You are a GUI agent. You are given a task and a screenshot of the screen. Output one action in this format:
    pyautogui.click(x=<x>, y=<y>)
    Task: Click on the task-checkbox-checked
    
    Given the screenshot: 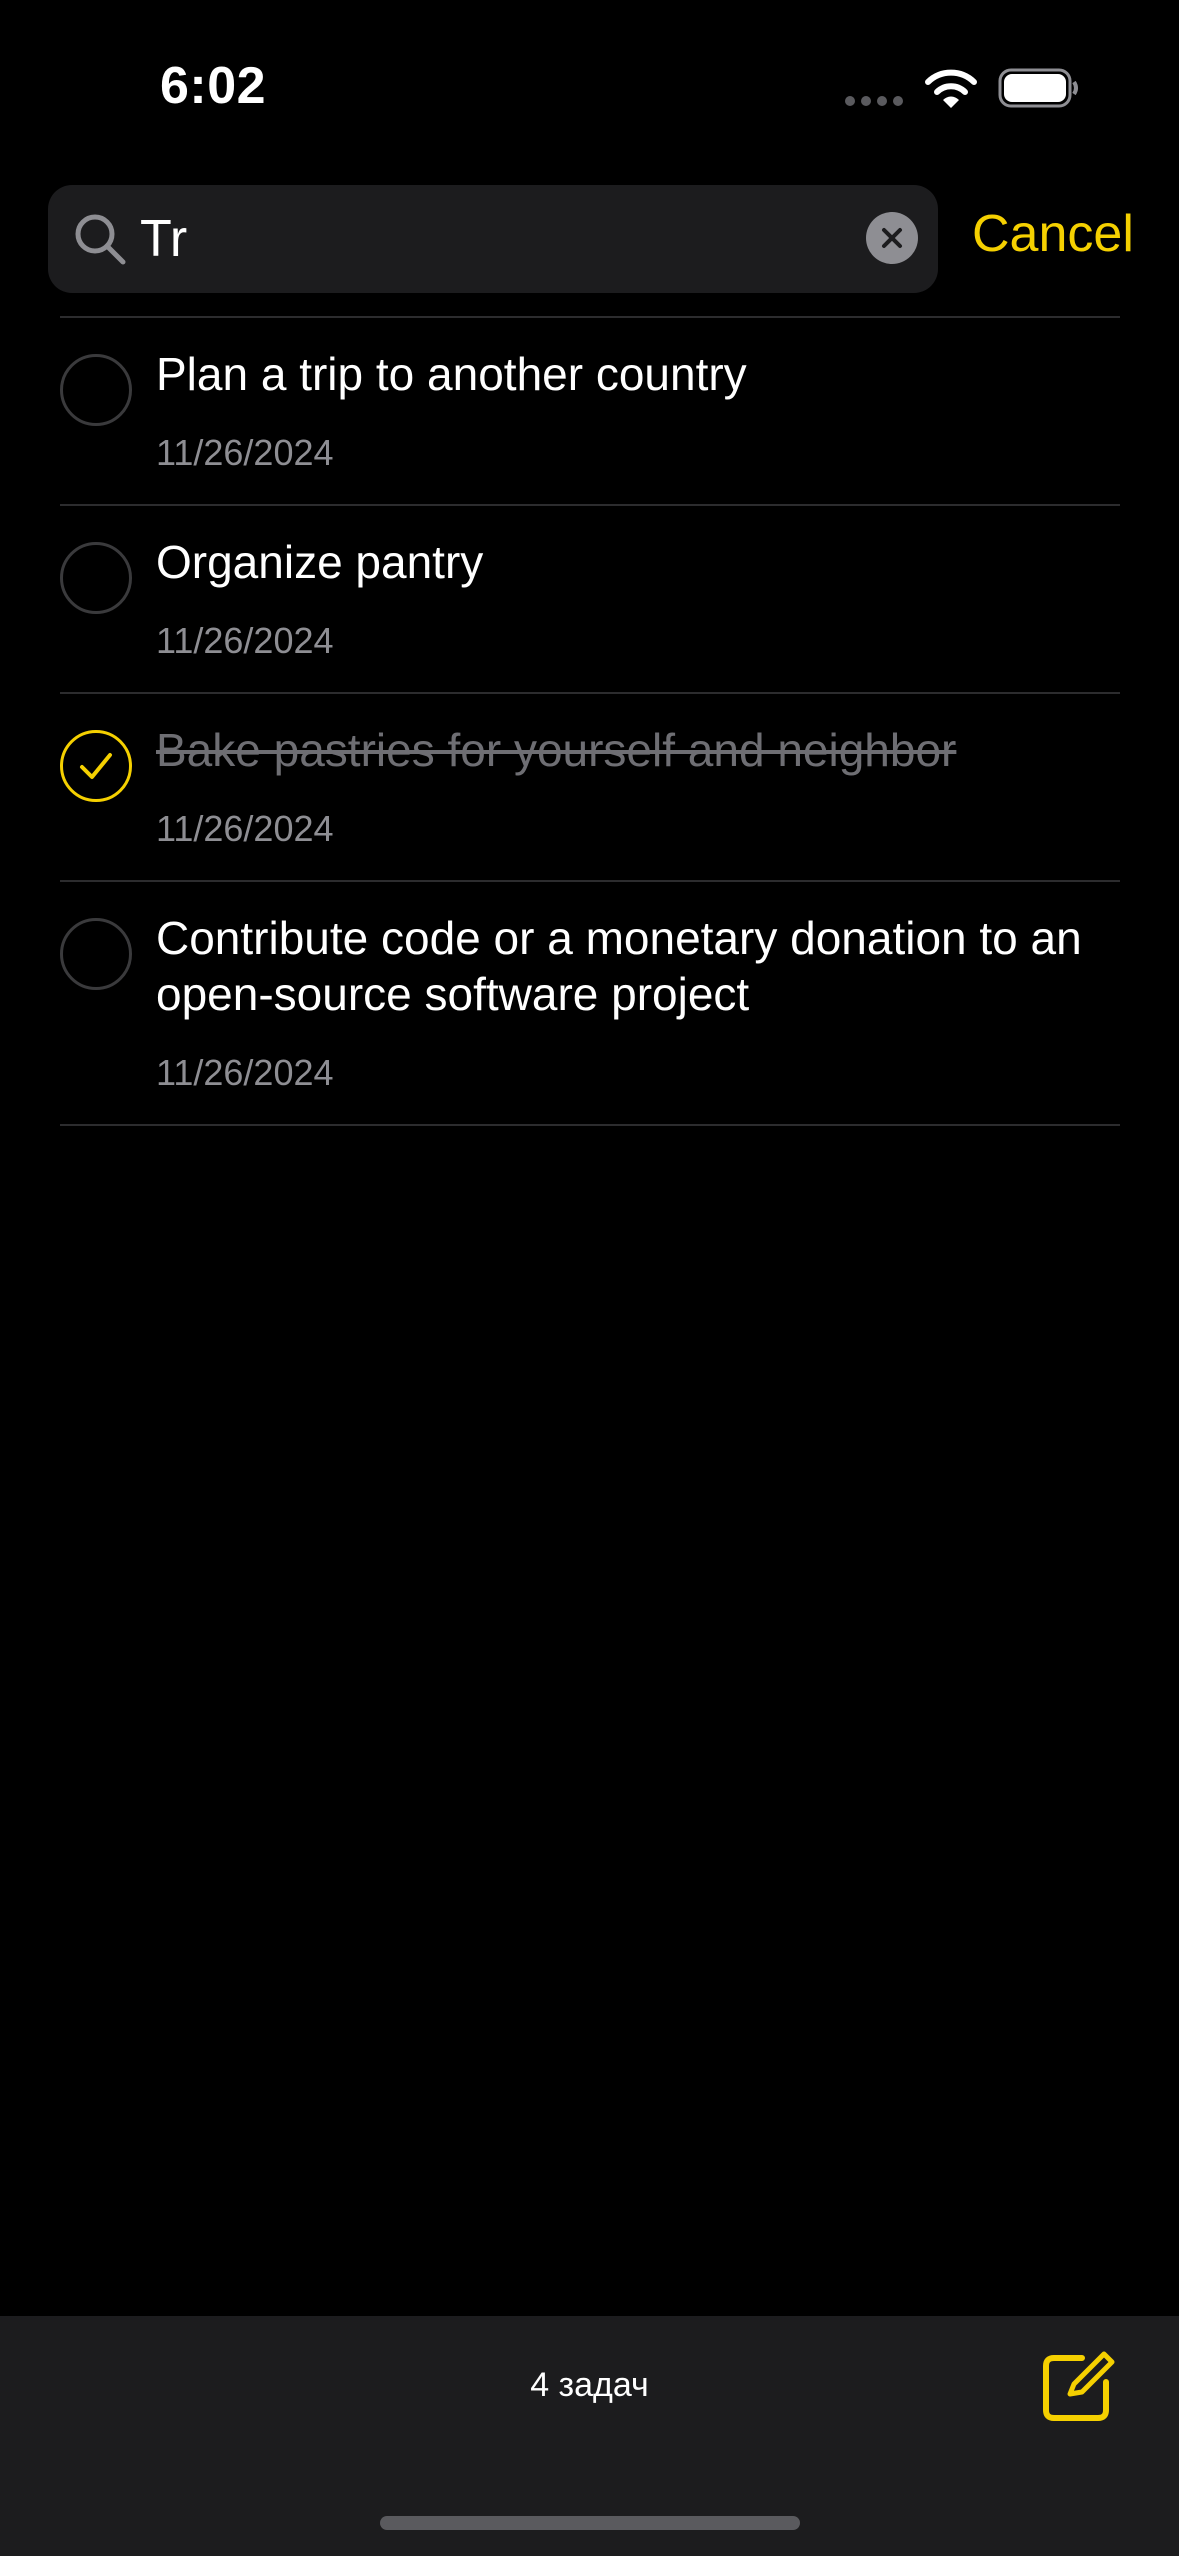 What is the action you would take?
    pyautogui.click(x=96, y=766)
    